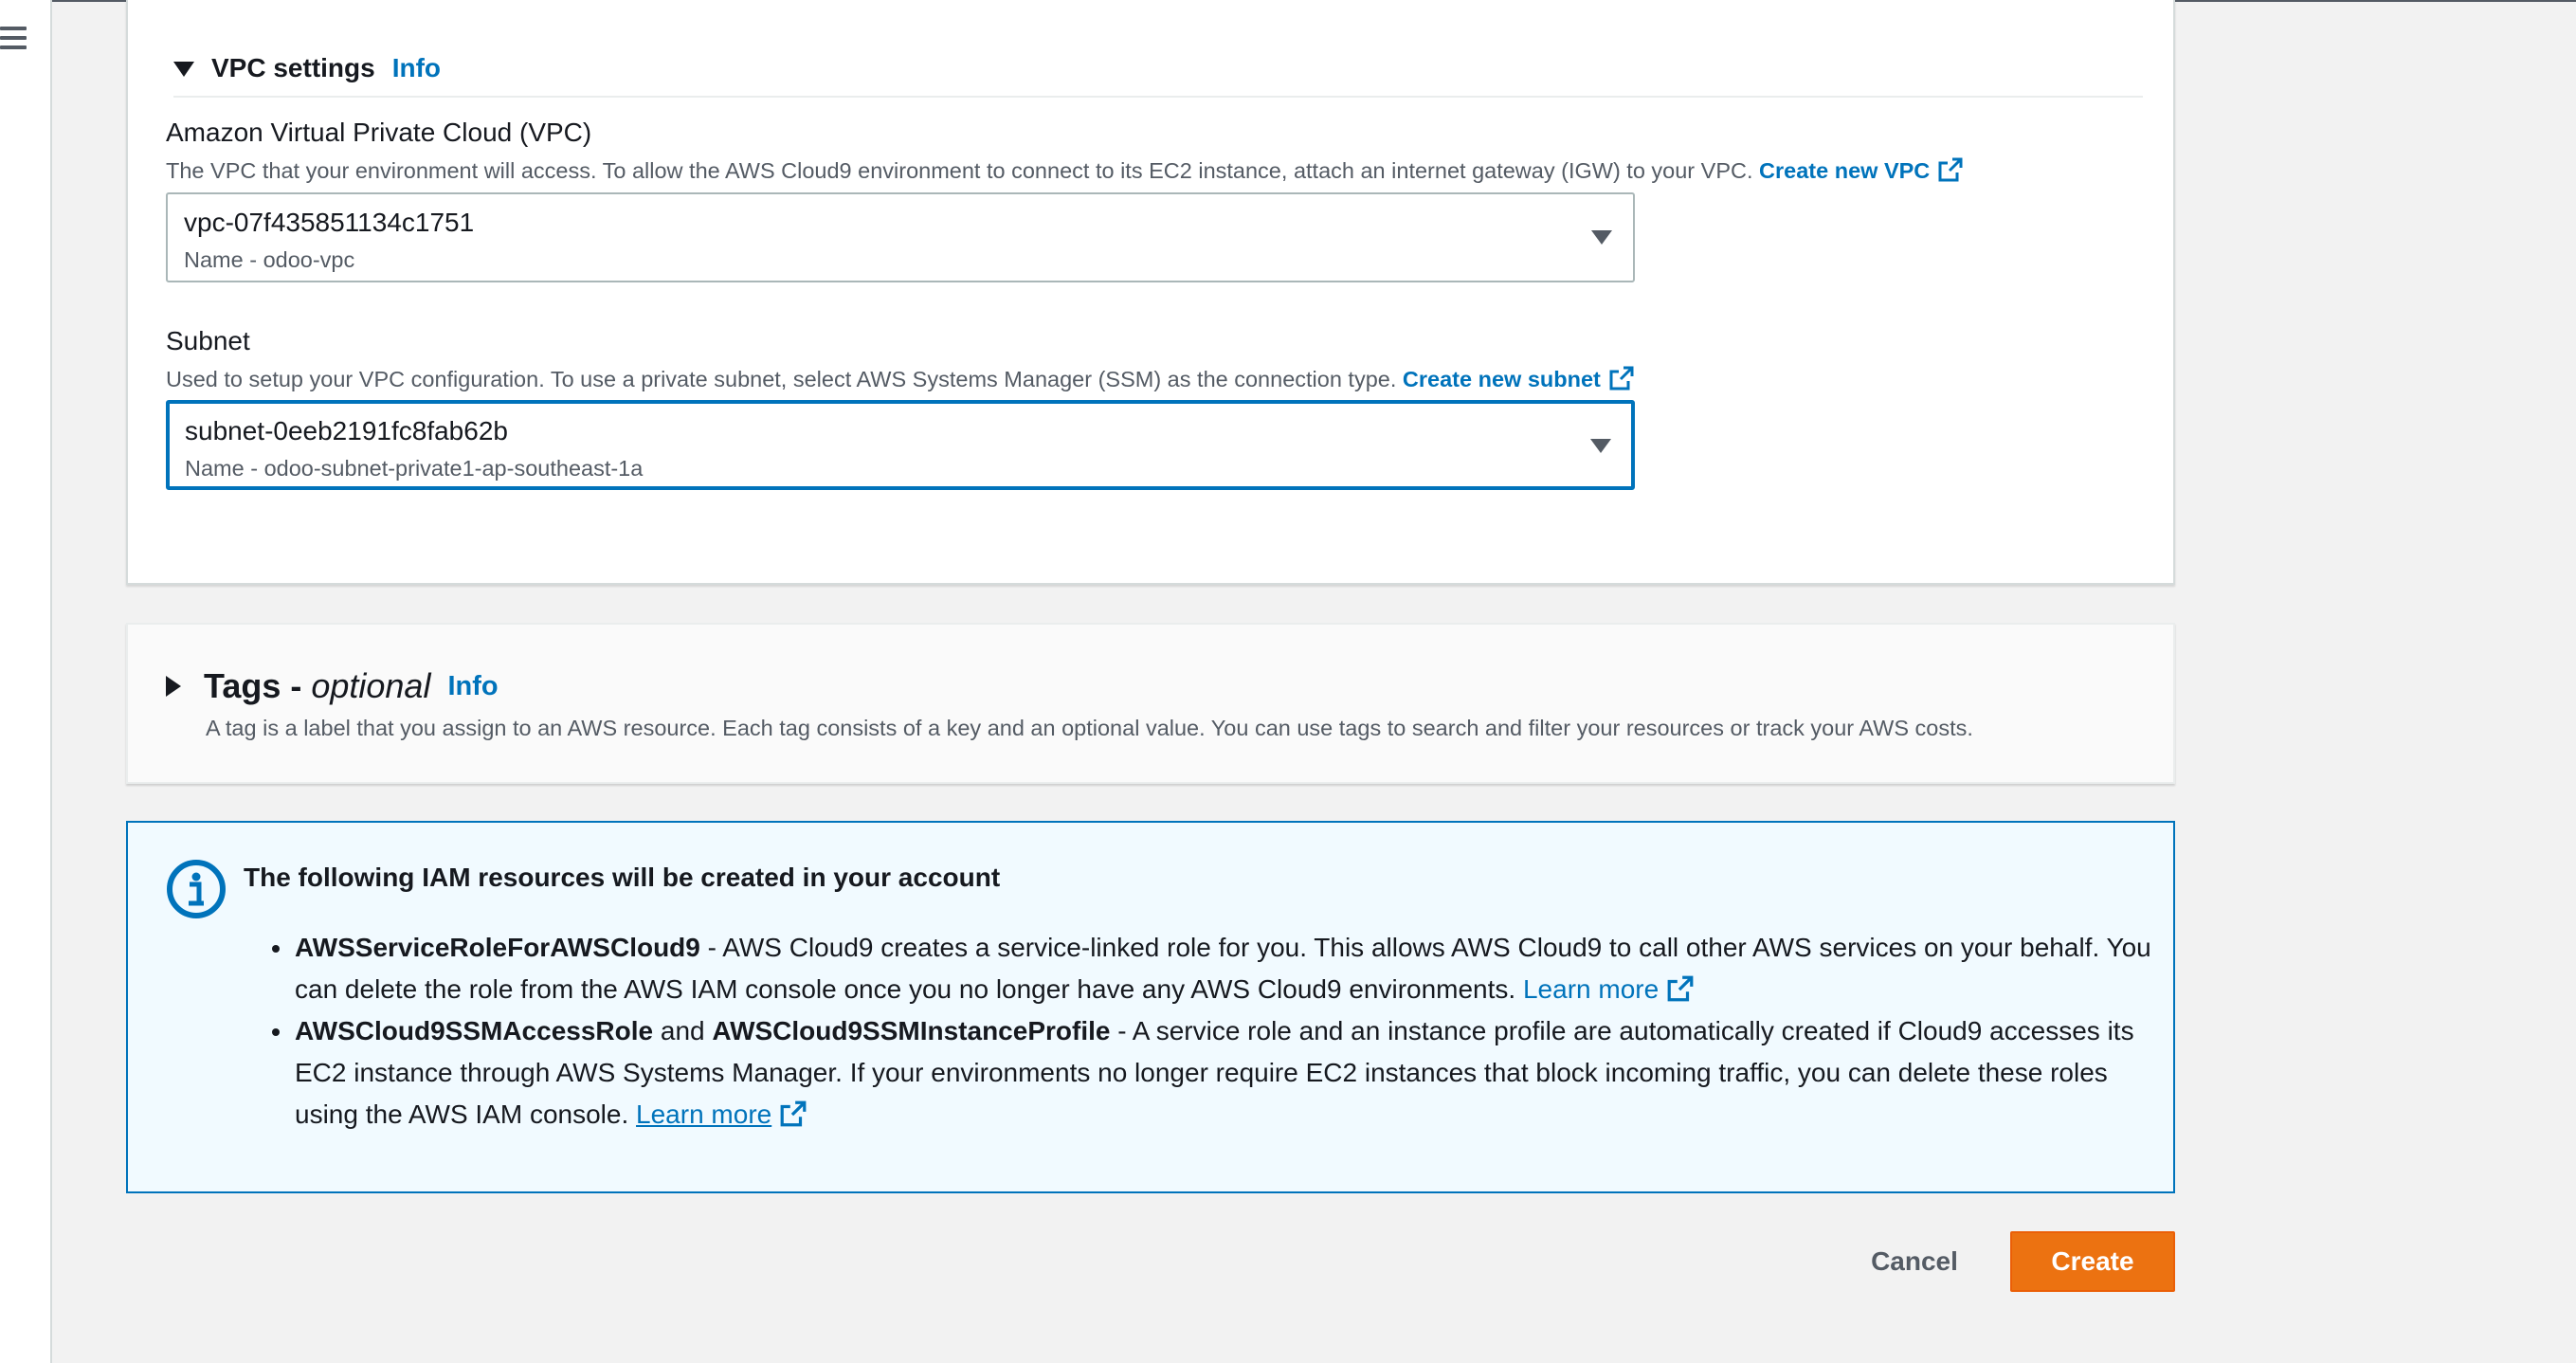 Image resolution: width=2576 pixels, height=1363 pixels. I want to click on subnet-field-label: Subnet, so click(208, 340).